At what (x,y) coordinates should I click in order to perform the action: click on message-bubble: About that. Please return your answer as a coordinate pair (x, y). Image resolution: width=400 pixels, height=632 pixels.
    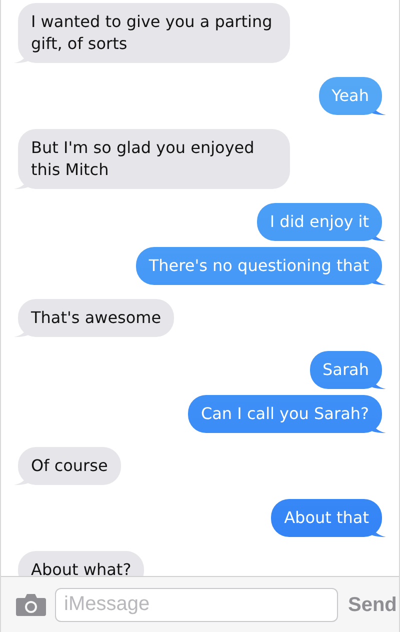
    Looking at the image, I should click on (326, 518).